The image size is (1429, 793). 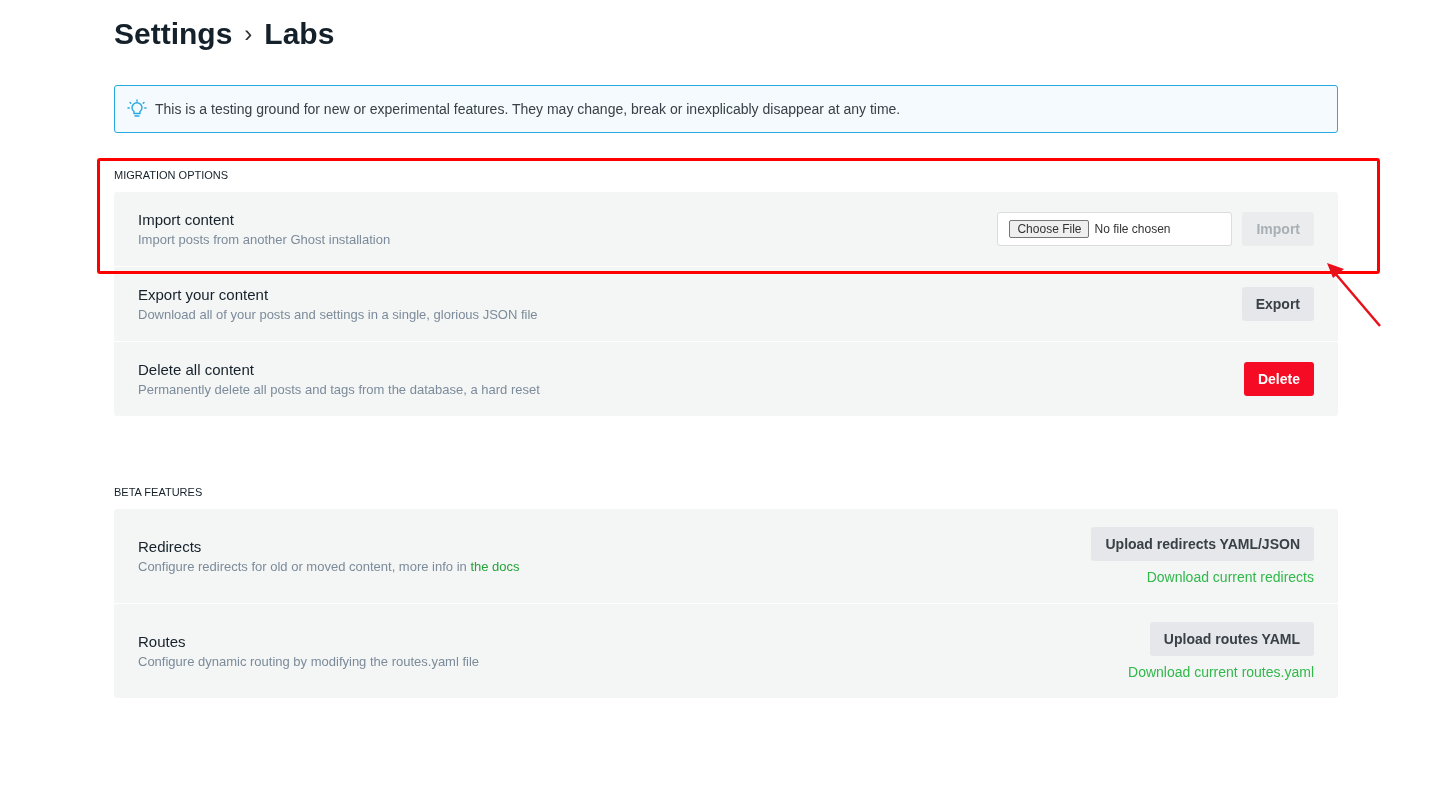 What do you see at coordinates (299, 34) in the screenshot?
I see `page-title: Labs` at bounding box center [299, 34].